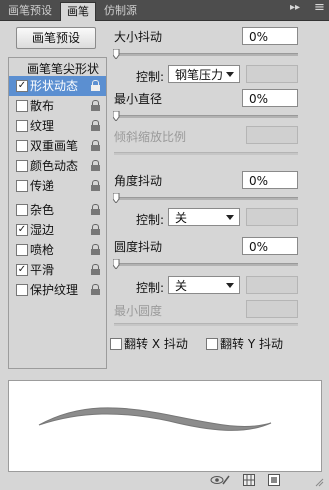 The image size is (329, 490). I want to click on tab-label: 仿制源, so click(120, 10).